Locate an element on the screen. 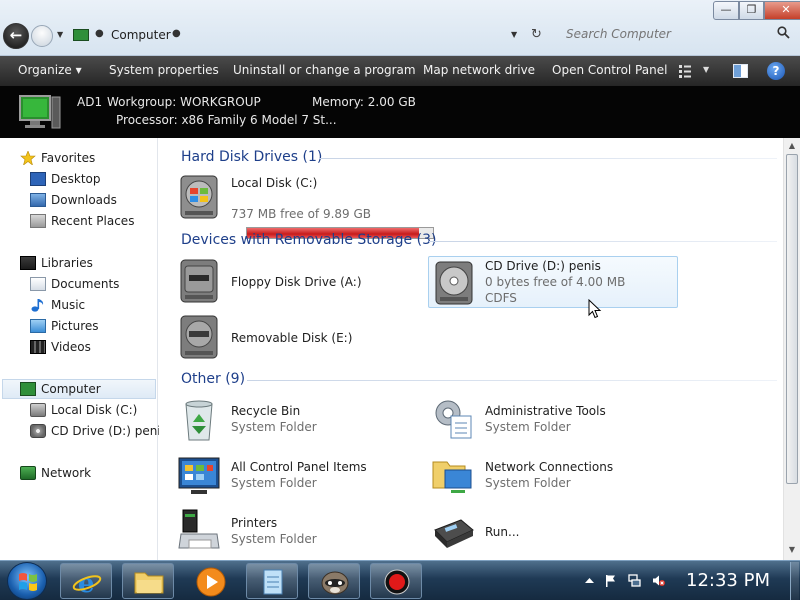 The image size is (800, 600). drive-name: Removable Disk (E:) is located at coordinates (292, 338).